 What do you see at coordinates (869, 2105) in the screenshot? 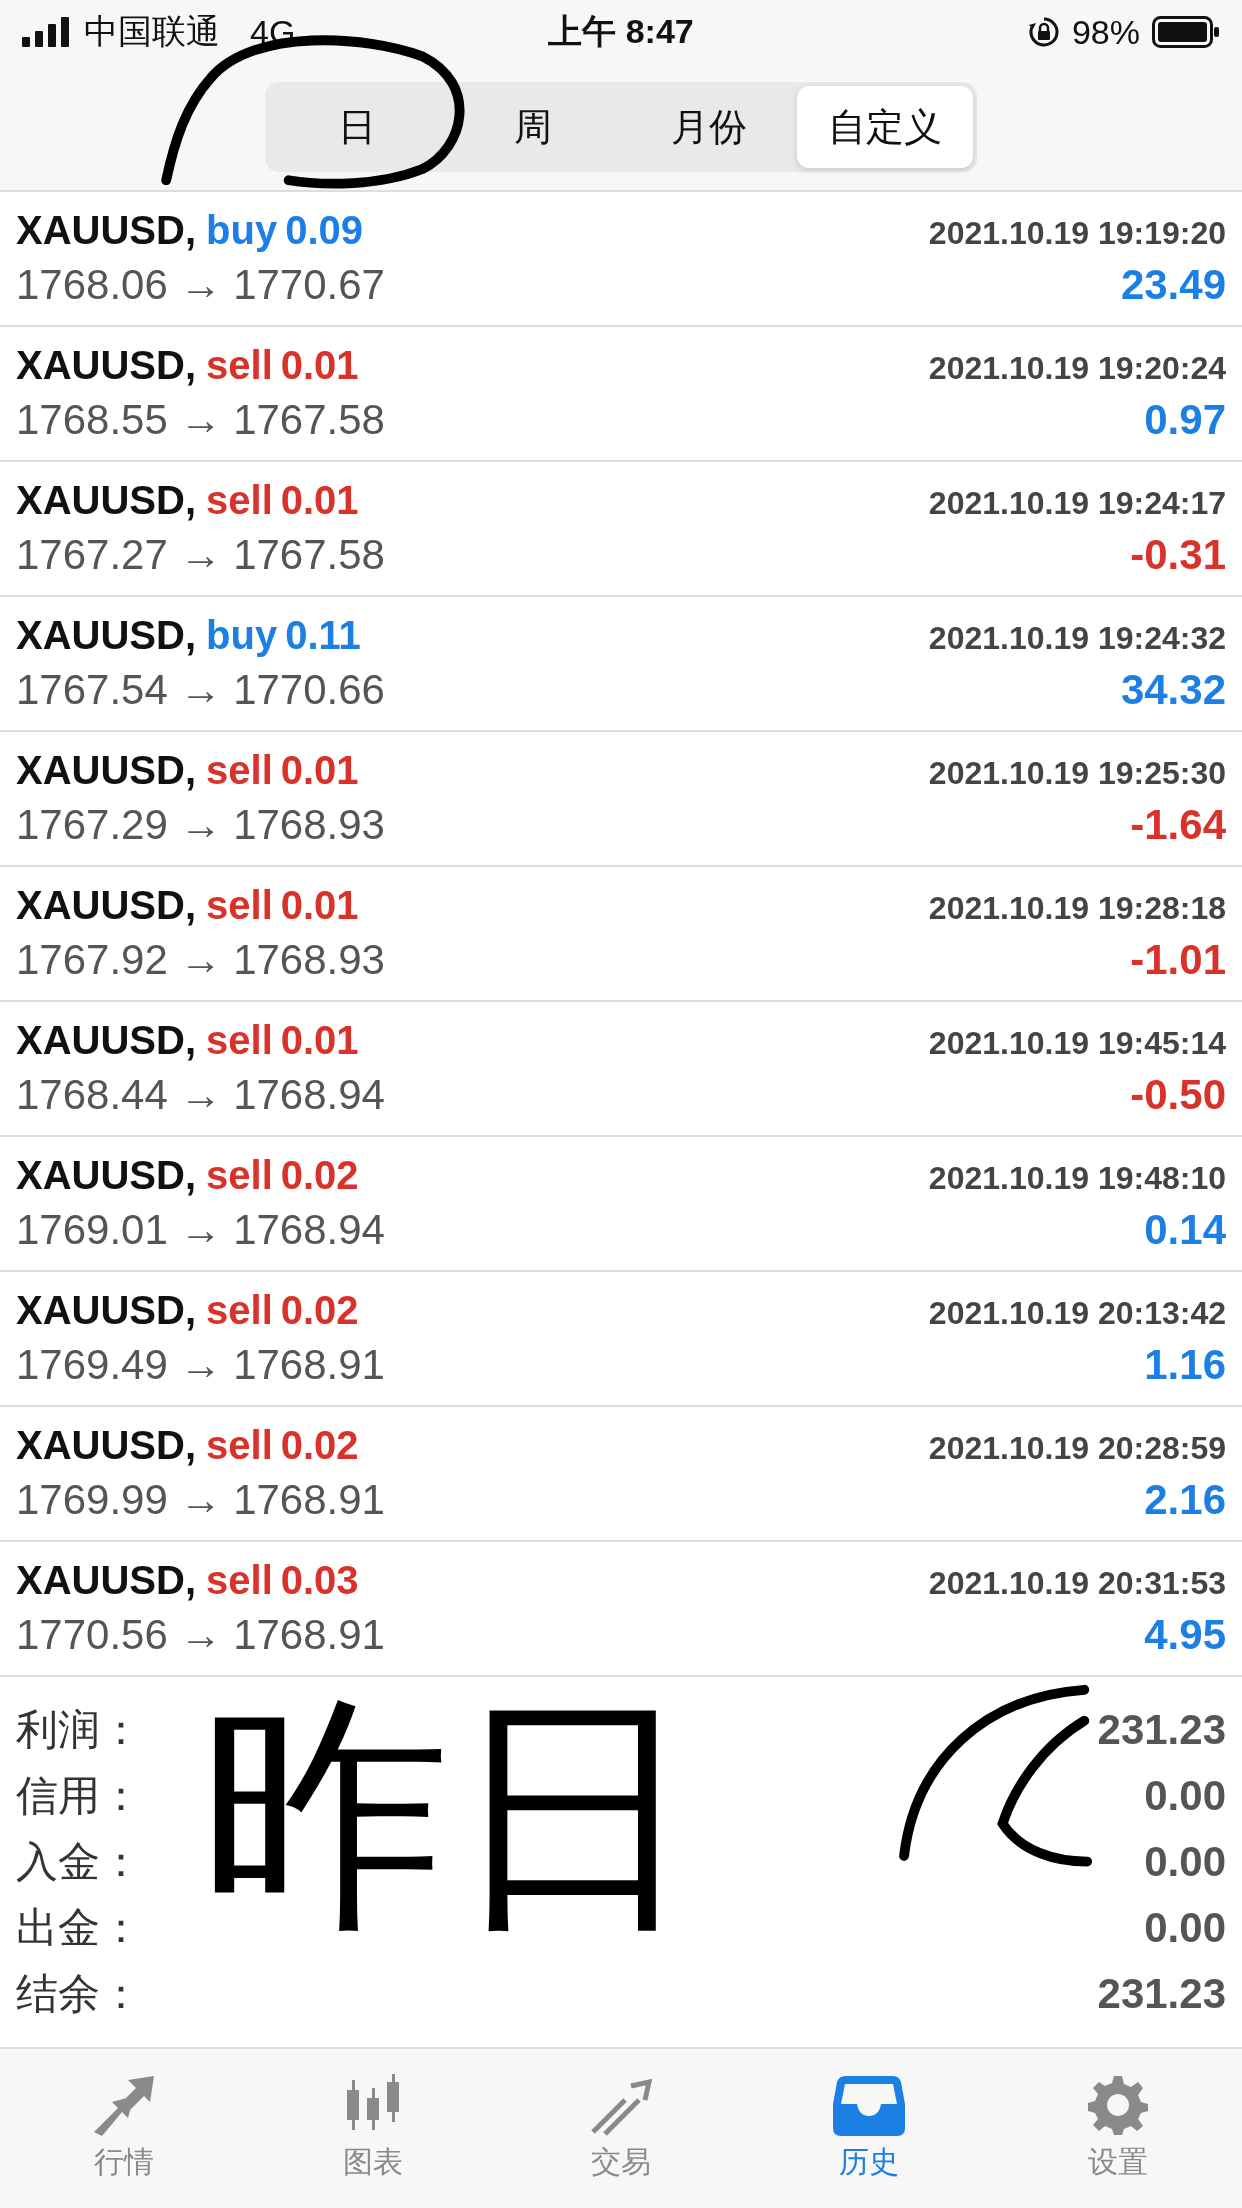
I see `inbox-icon` at bounding box center [869, 2105].